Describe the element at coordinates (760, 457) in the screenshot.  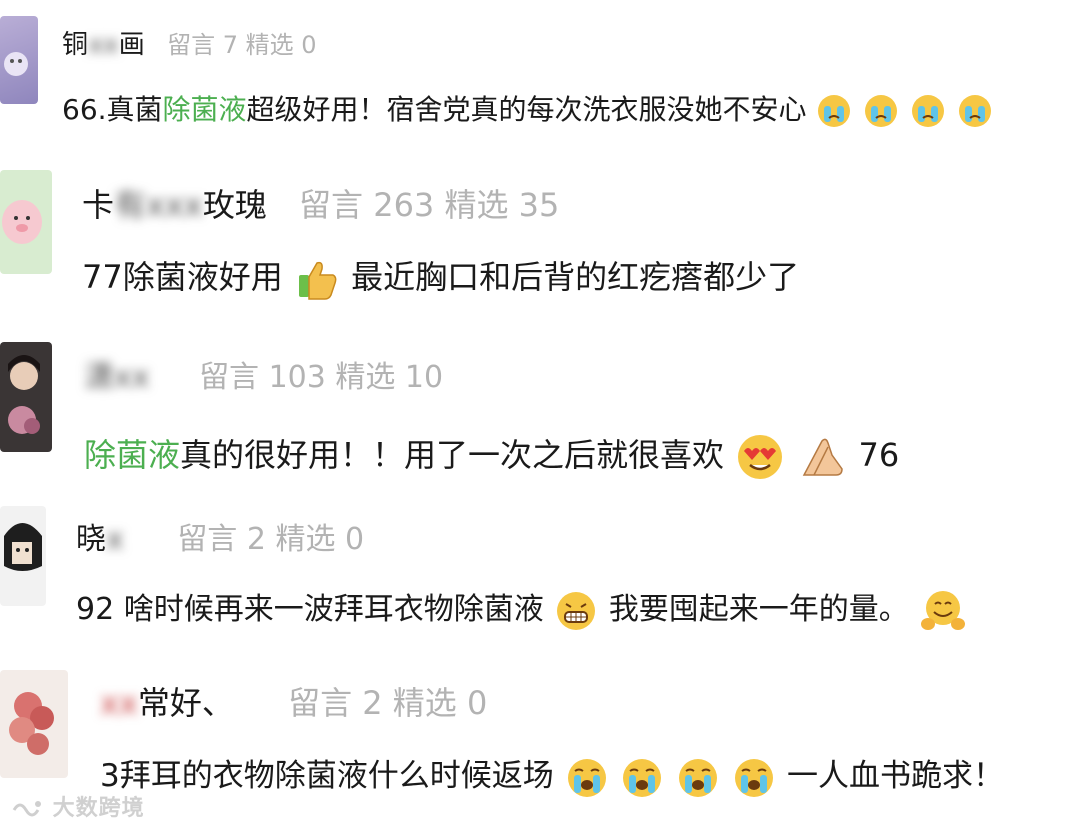
I see `heart-eyes-icon` at that location.